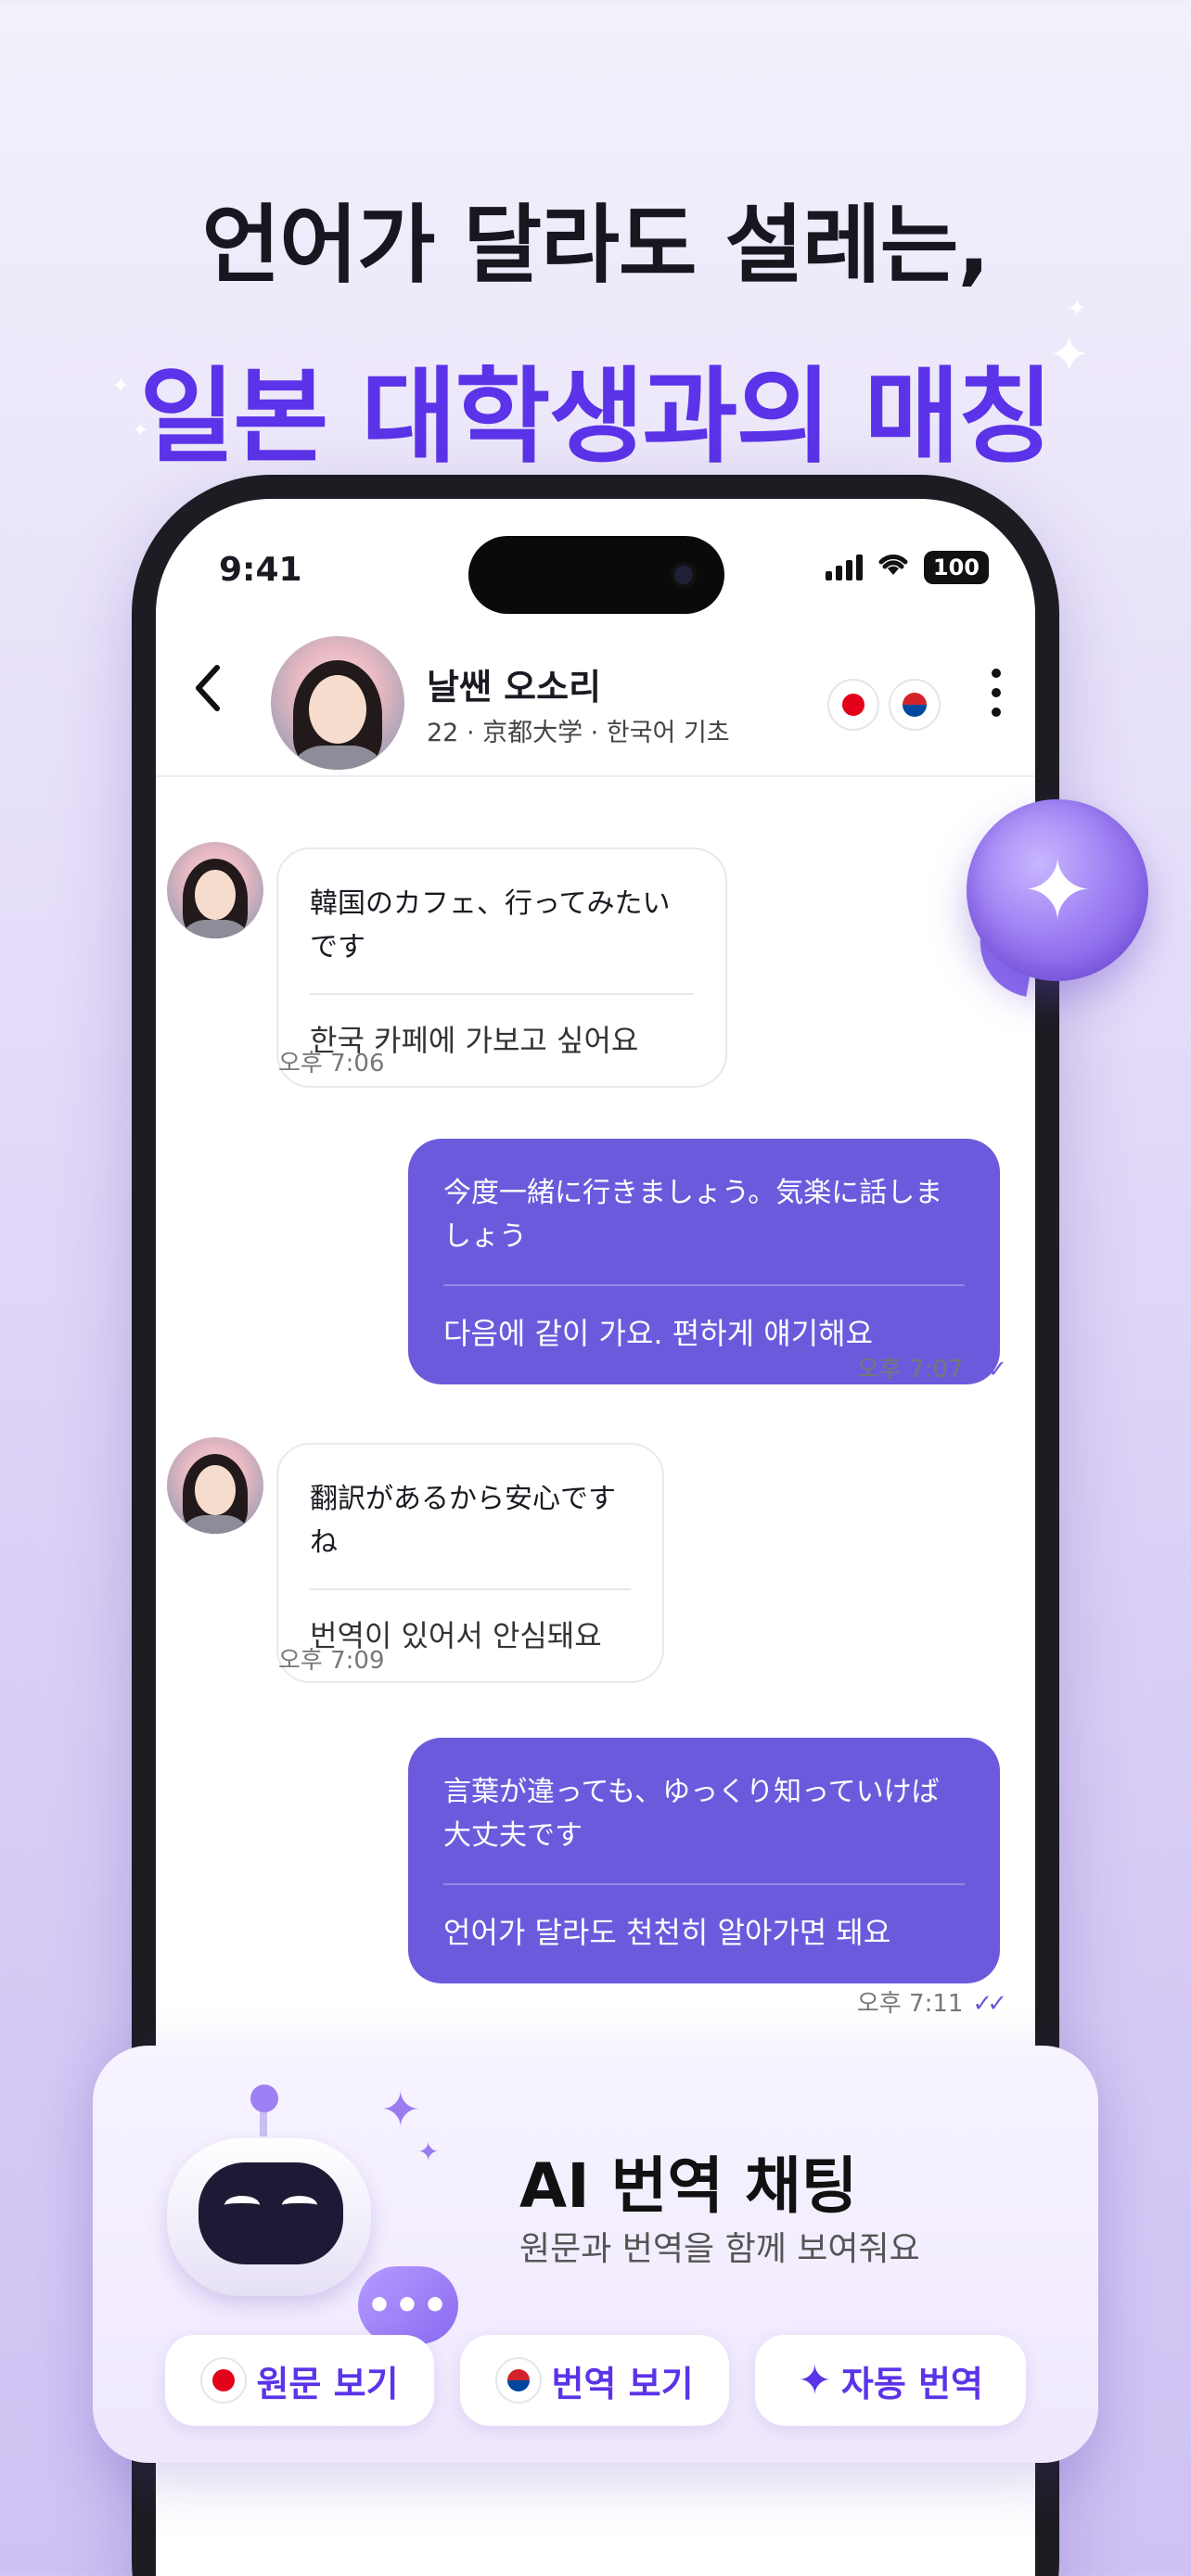 The image size is (1191, 2576). Describe the element at coordinates (207, 695) in the screenshot. I see `chevron-left-icon` at that location.